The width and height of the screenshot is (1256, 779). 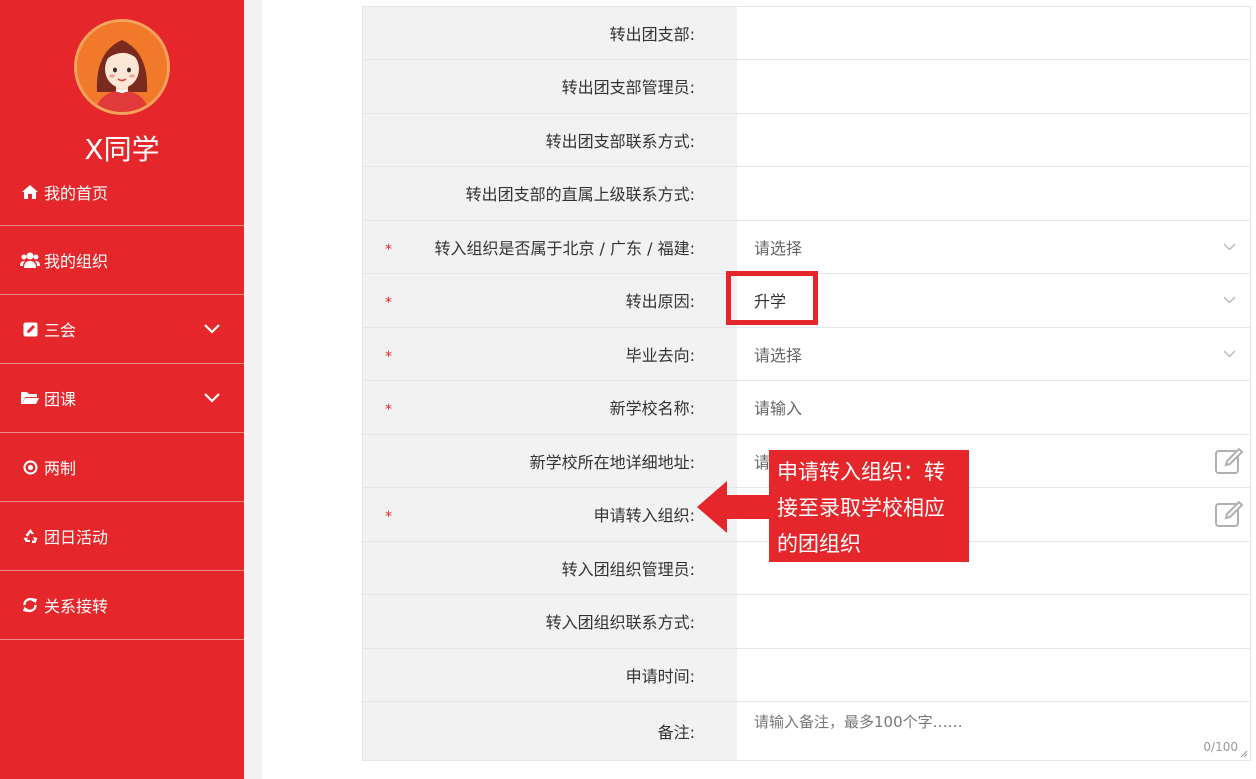 I want to click on sidebar-item-home: 我的首页, so click(x=122, y=192).